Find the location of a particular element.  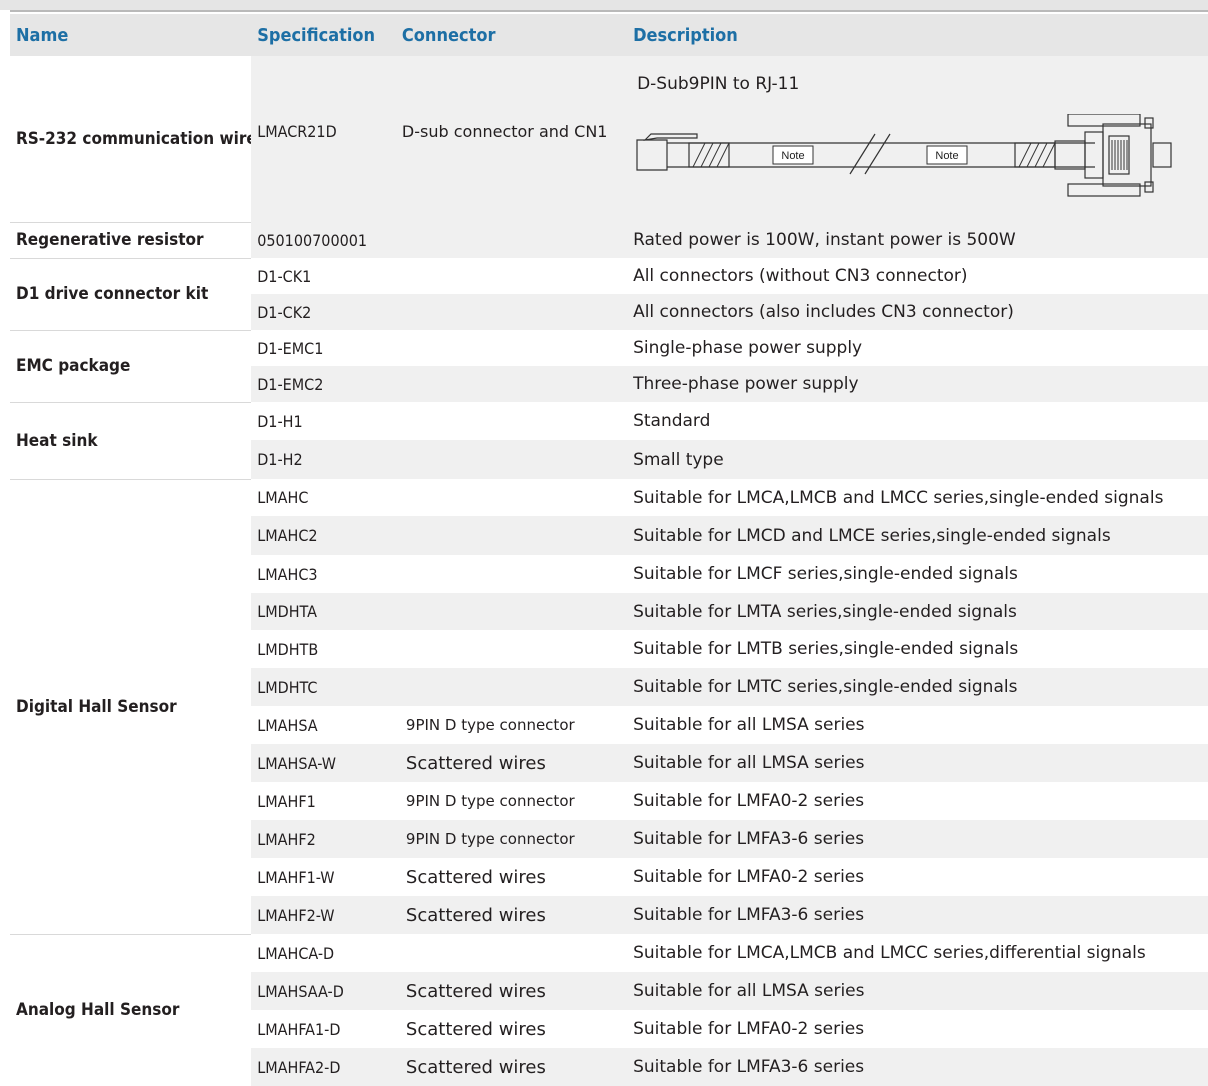

row-name: Regenerative resistor is located at coordinates (131, 239).